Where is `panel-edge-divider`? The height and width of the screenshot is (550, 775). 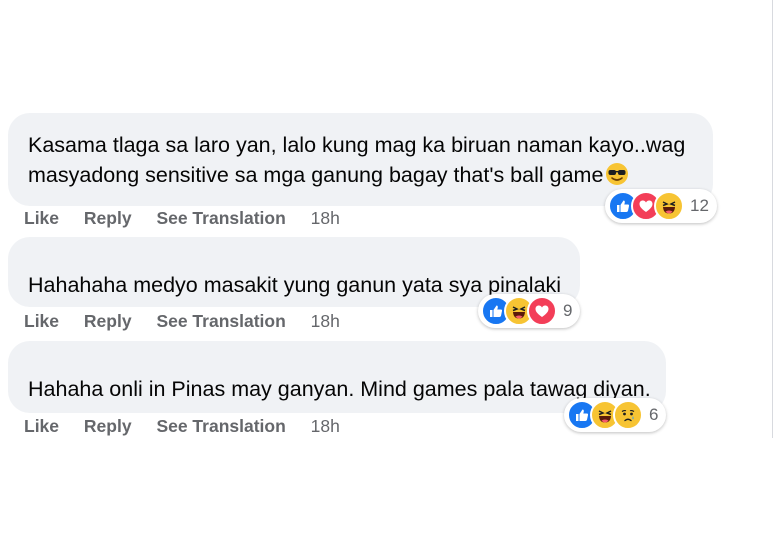
panel-edge-divider is located at coordinates (772, 219).